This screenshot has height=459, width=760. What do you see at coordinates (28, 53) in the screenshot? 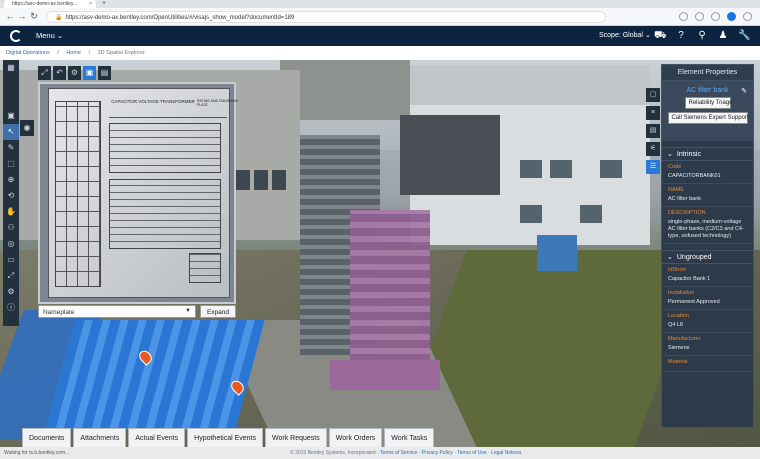
I see `breadcrumb-item: Digital Operations` at bounding box center [28, 53].